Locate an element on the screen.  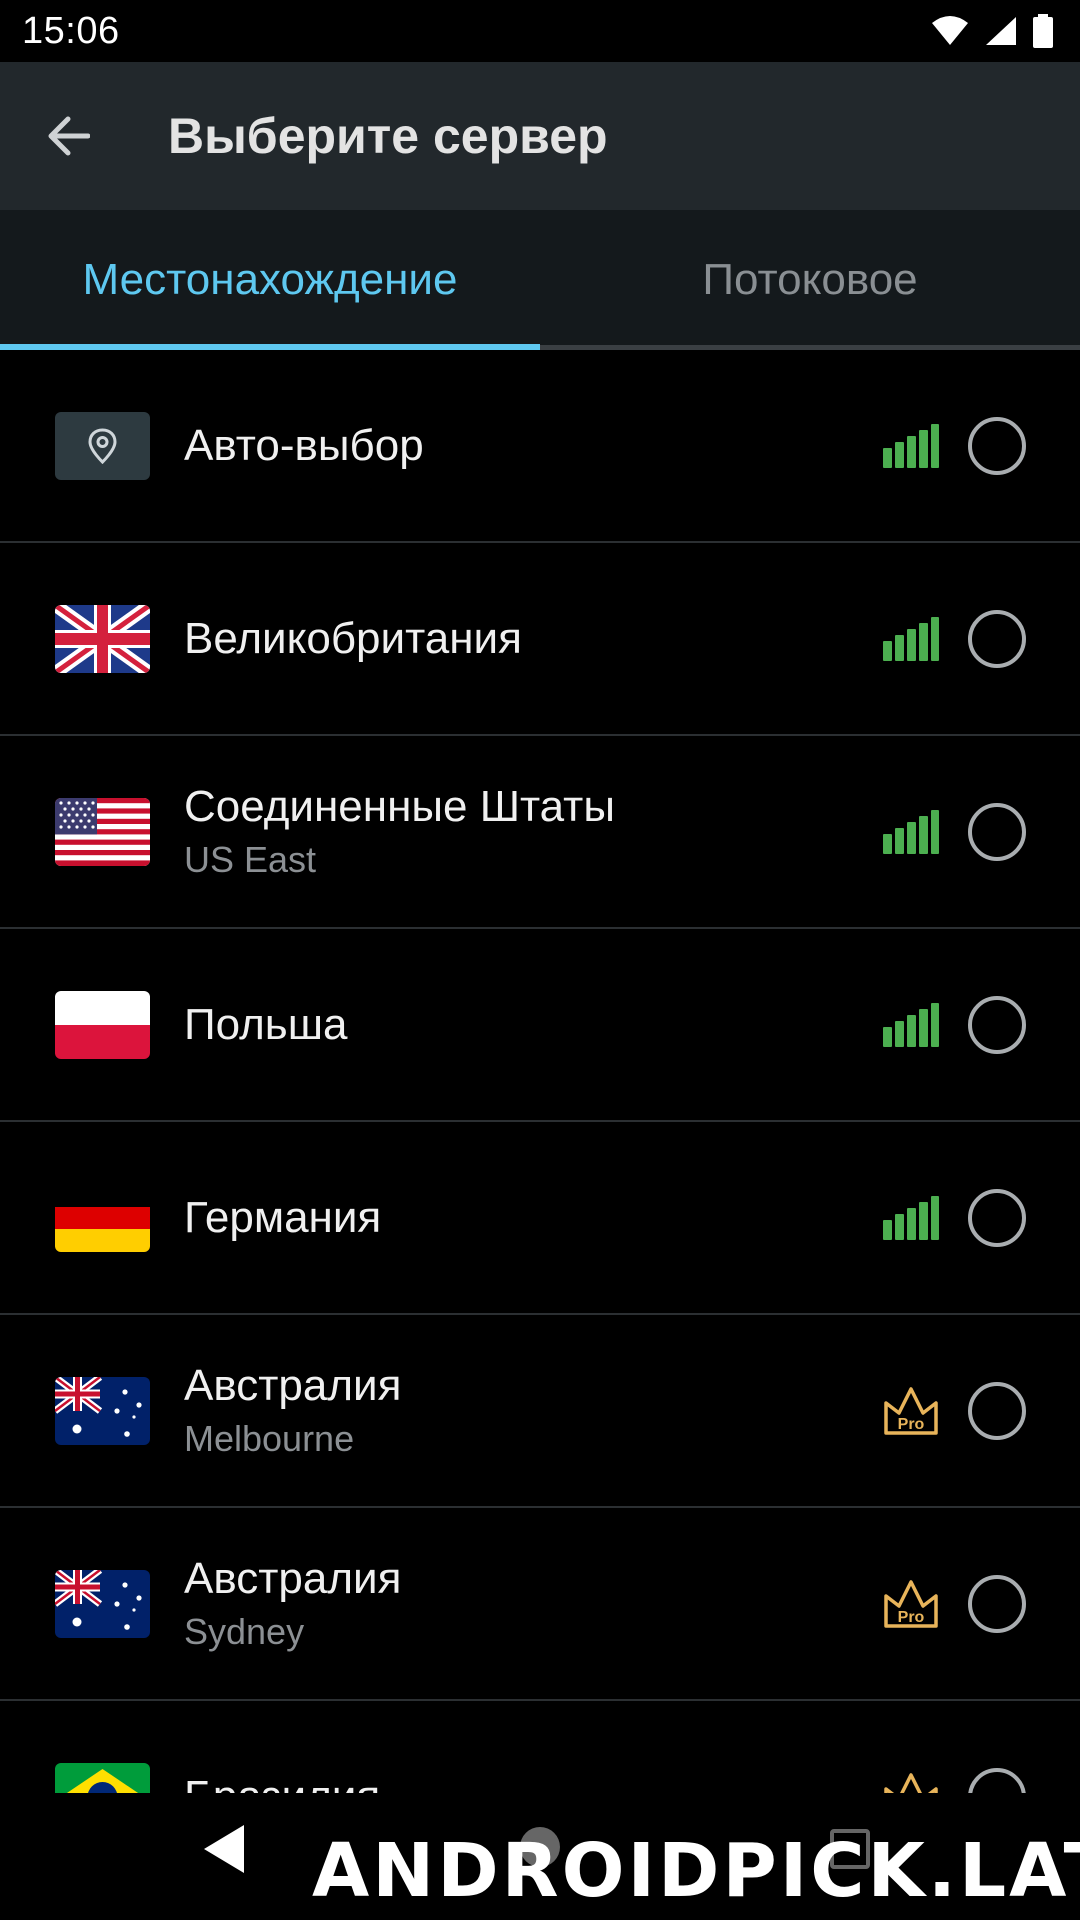
server-text: Австралия Sydney is located at coordinates (292, 1603).